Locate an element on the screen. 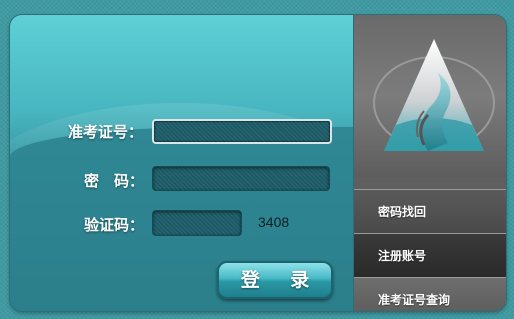 This screenshot has height=319, width=514. captcha-label: 验证码： is located at coordinates (114, 225).